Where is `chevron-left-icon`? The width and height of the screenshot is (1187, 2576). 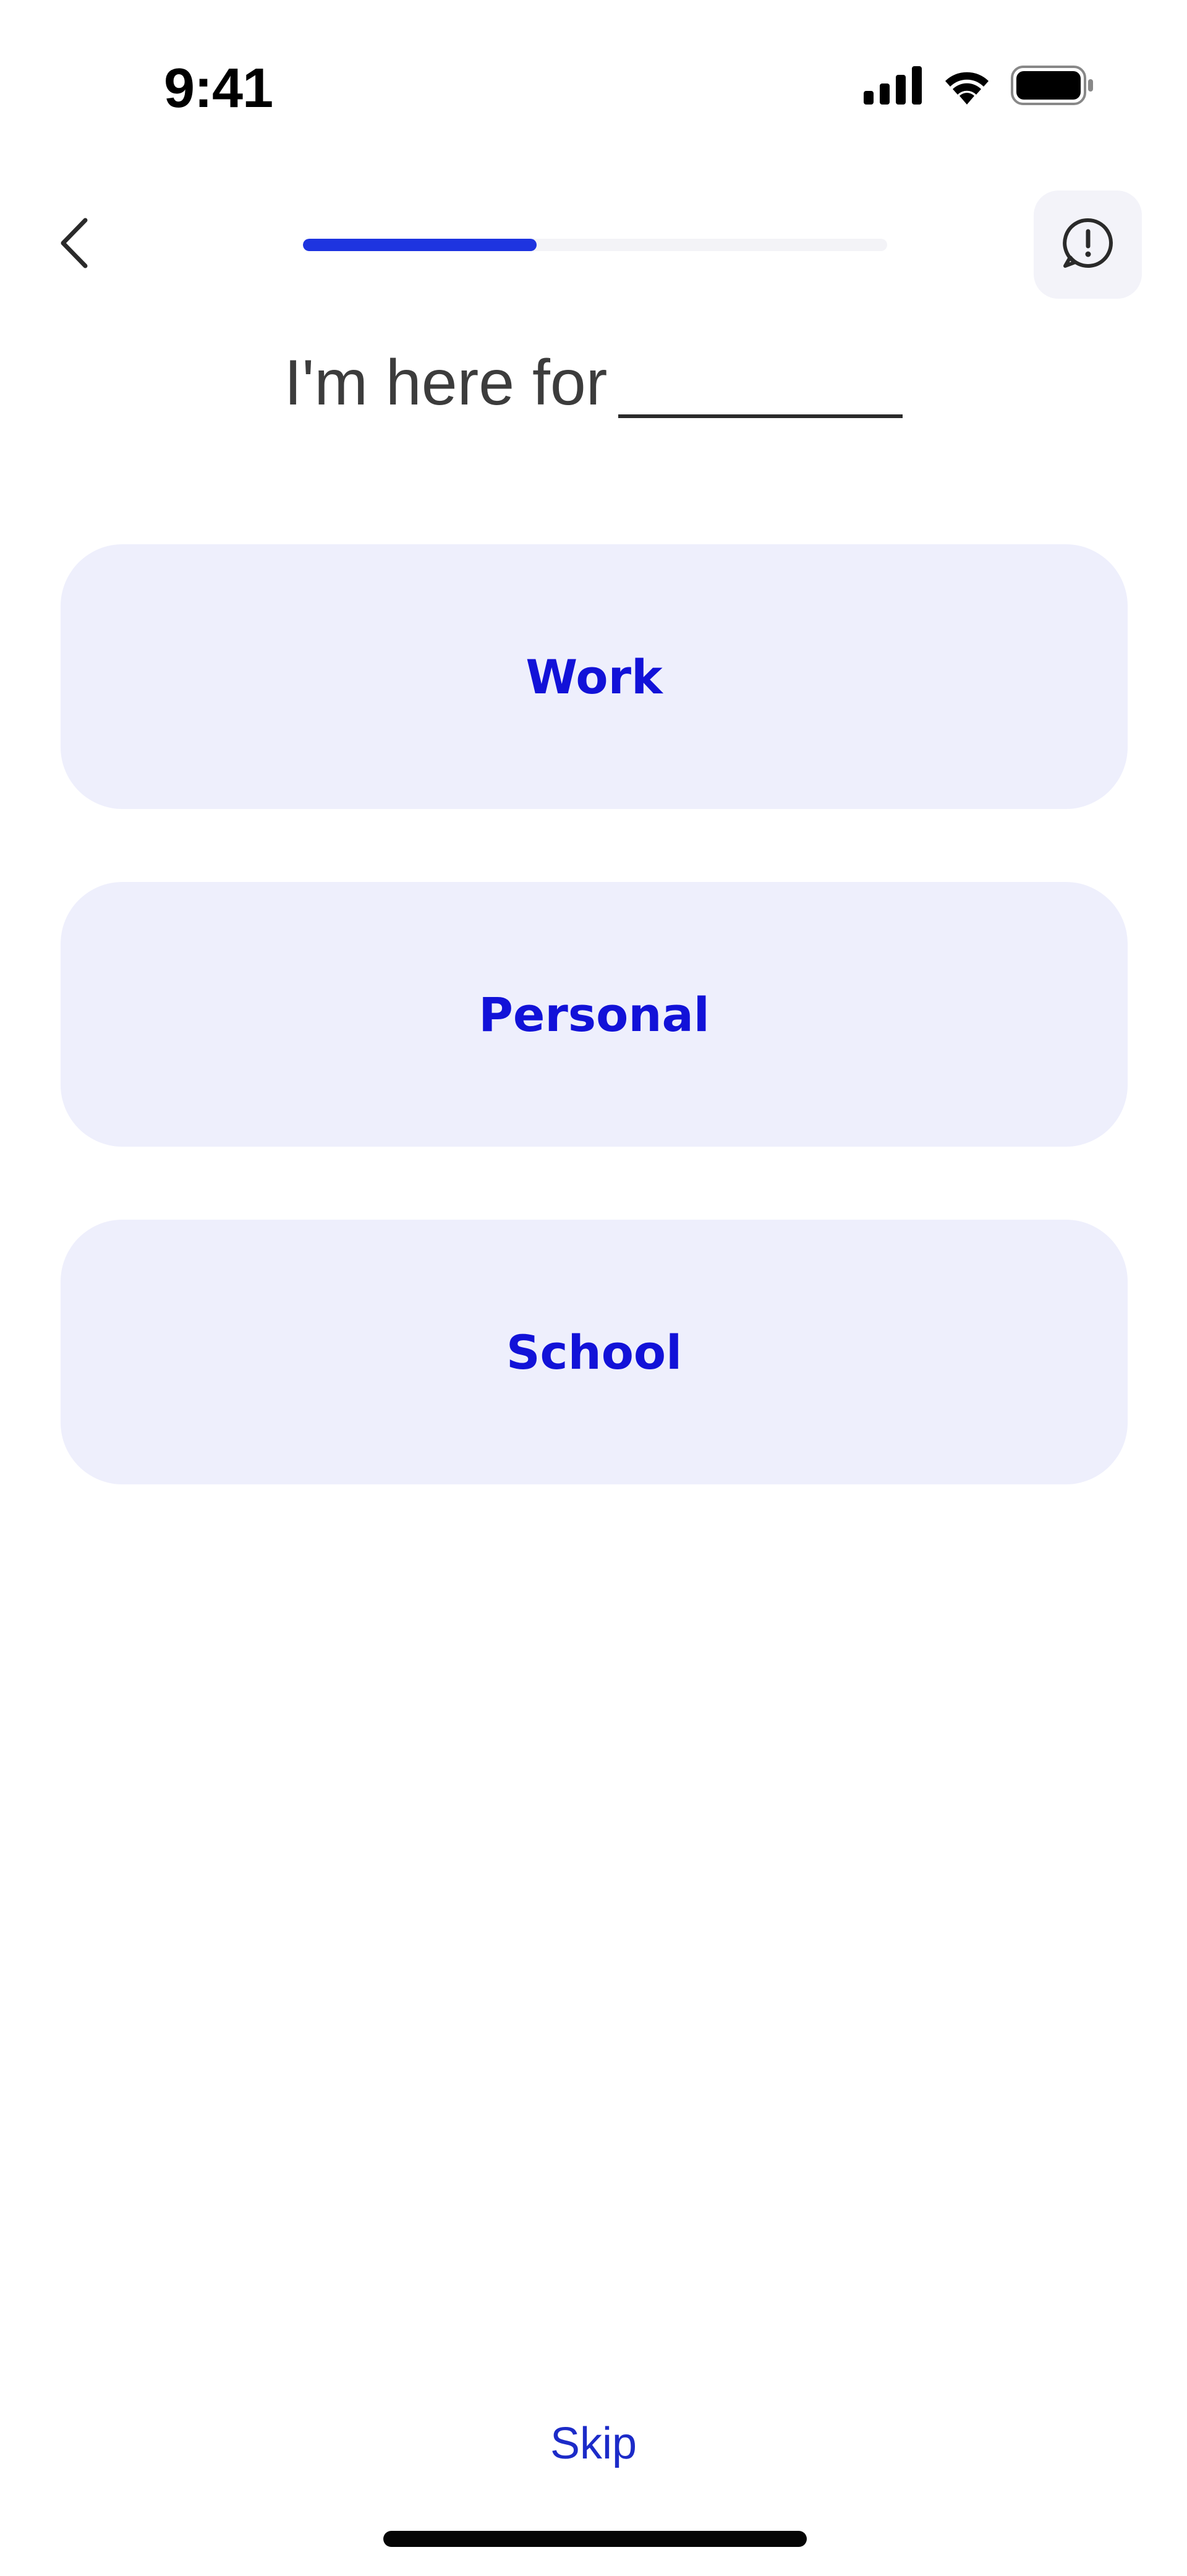 chevron-left-icon is located at coordinates (75, 244).